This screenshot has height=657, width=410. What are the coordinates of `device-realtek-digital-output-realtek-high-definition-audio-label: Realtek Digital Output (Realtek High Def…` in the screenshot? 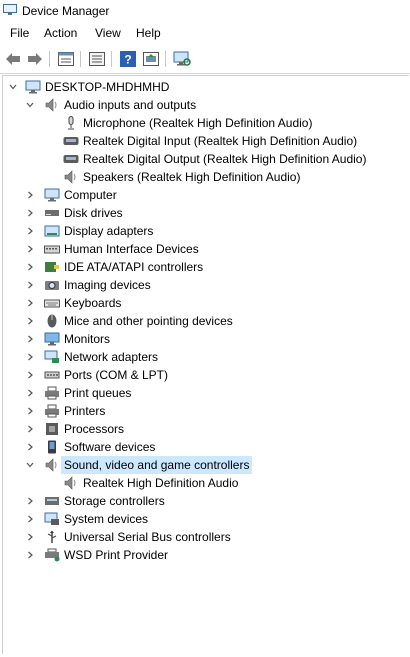 It's located at (225, 159).